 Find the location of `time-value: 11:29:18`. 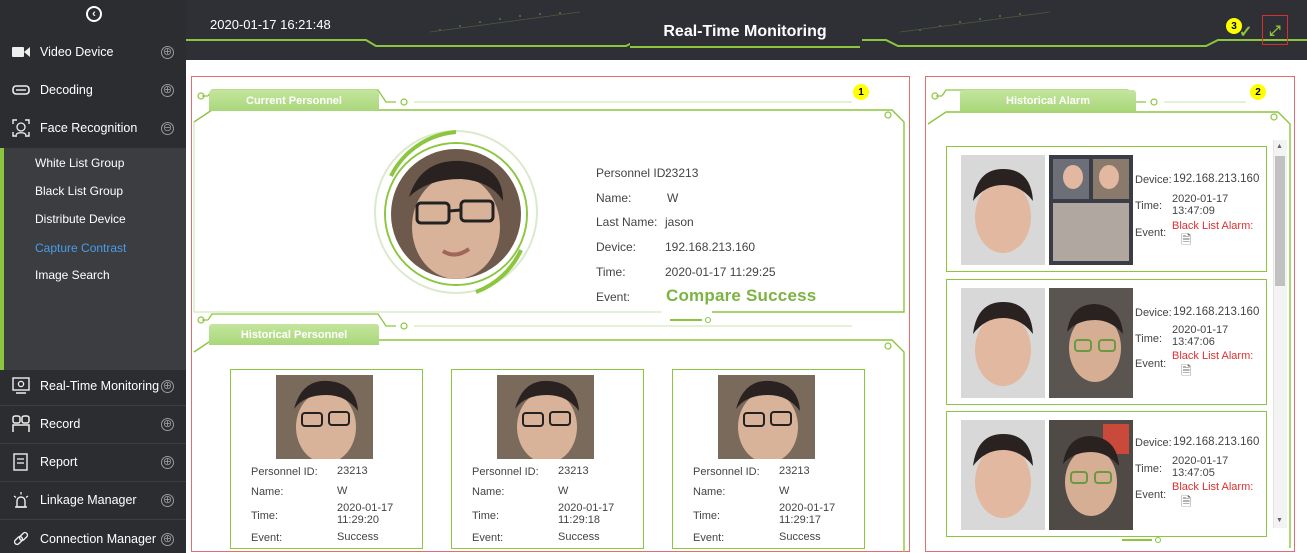

time-value: 11:29:18 is located at coordinates (579, 520).